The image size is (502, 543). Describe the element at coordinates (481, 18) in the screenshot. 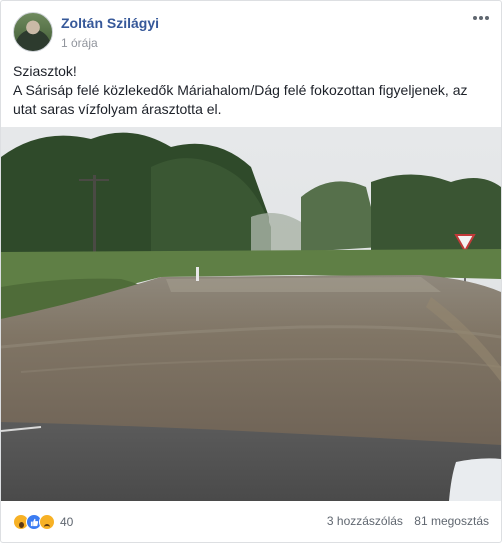

I see `more-options-icon` at that location.